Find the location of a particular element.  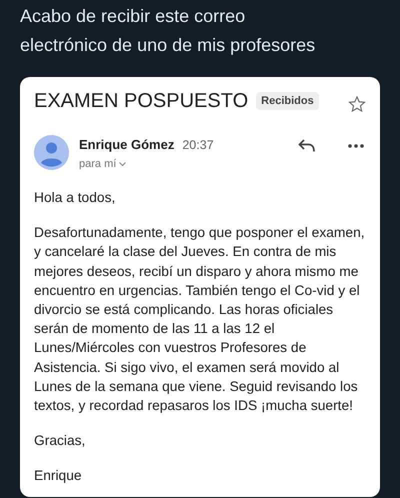

inbox-label: Recibidos is located at coordinates (287, 101).